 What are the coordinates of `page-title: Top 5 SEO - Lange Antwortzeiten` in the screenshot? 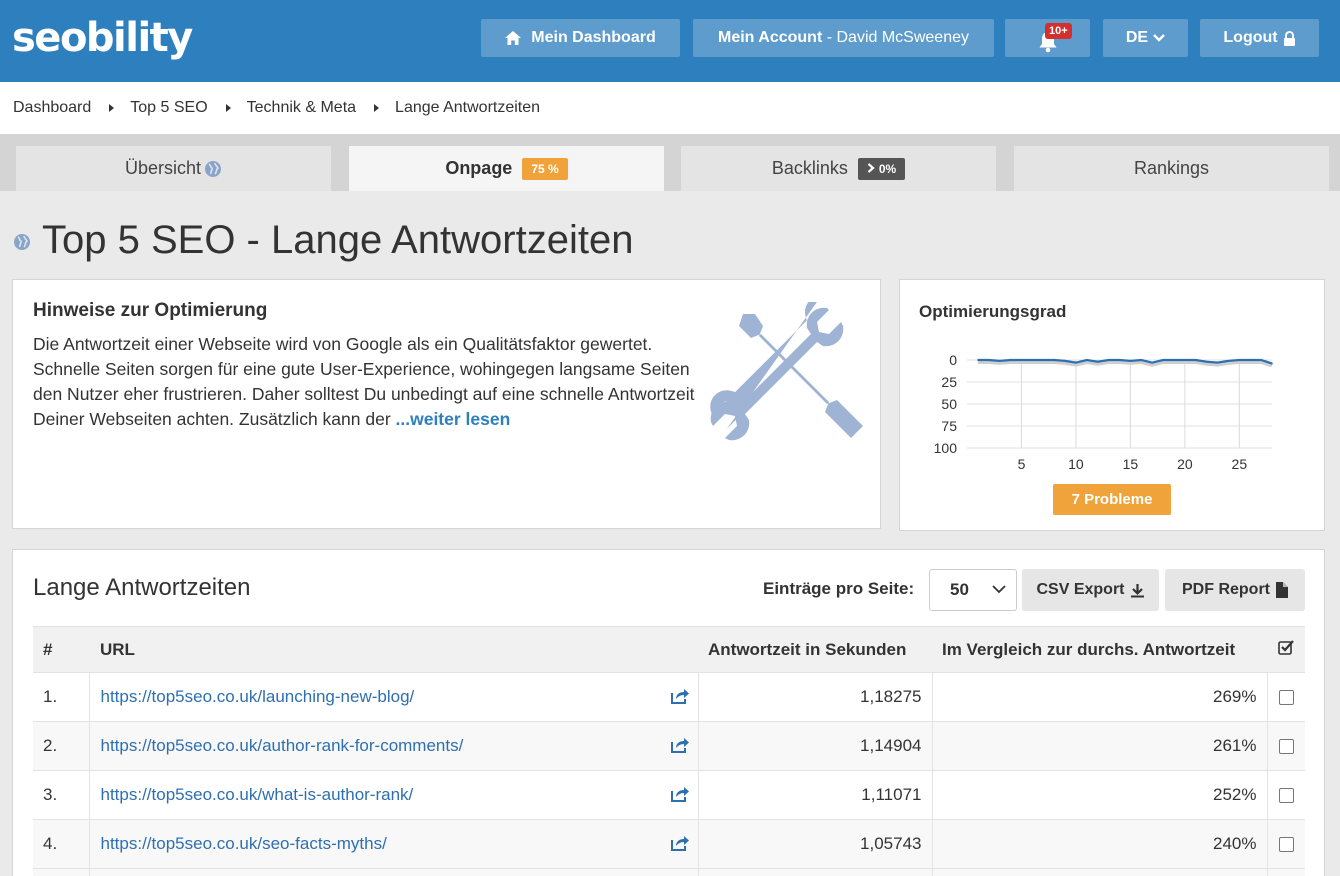 It's located at (338, 240).